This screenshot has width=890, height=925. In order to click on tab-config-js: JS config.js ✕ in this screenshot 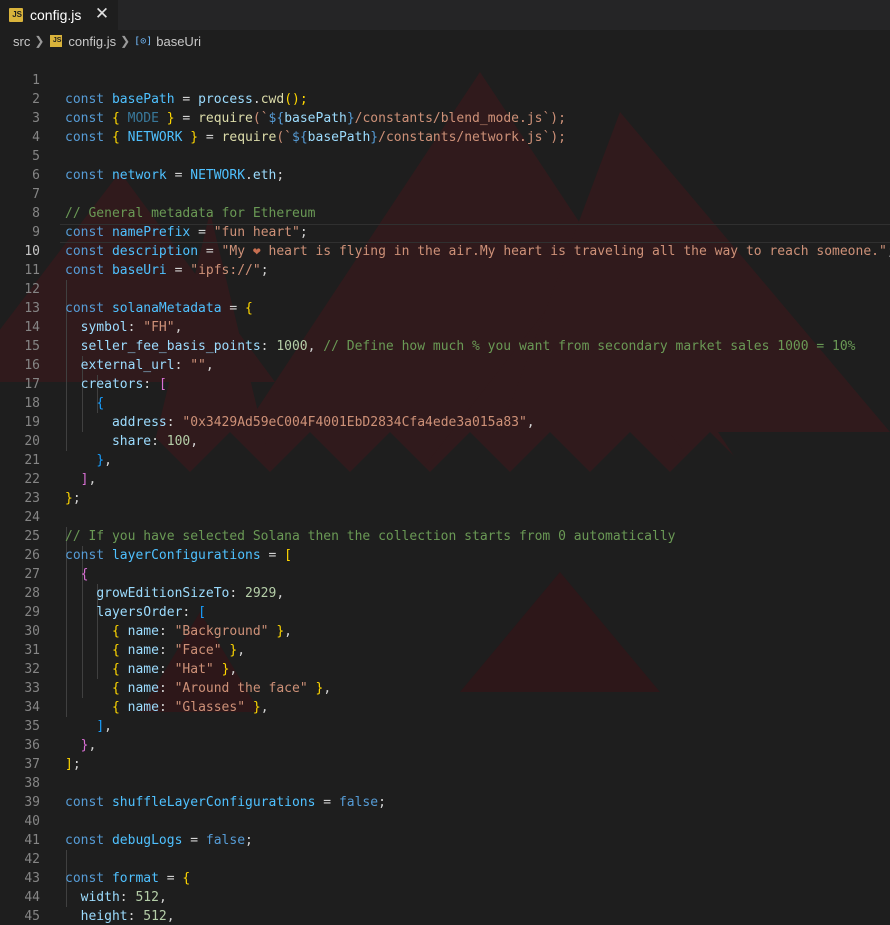, I will do `click(59, 15)`.